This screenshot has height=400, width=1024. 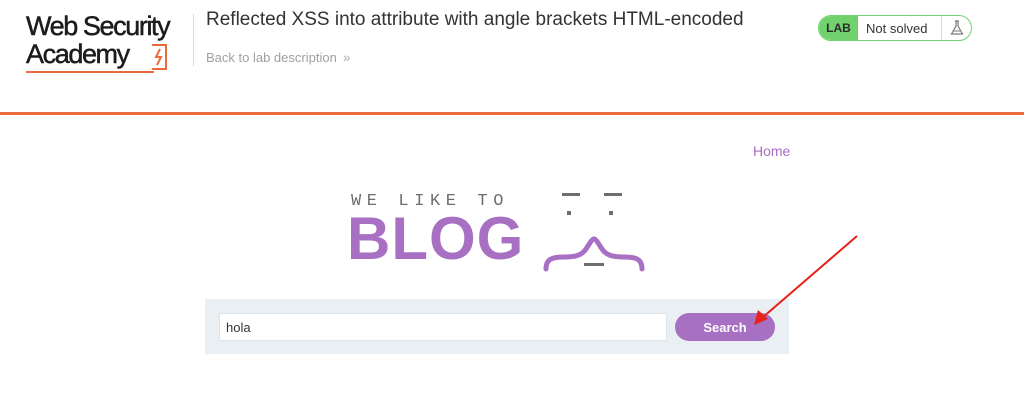 I want to click on blog-logo: WE LIKE TO BLOG, so click(x=496, y=230).